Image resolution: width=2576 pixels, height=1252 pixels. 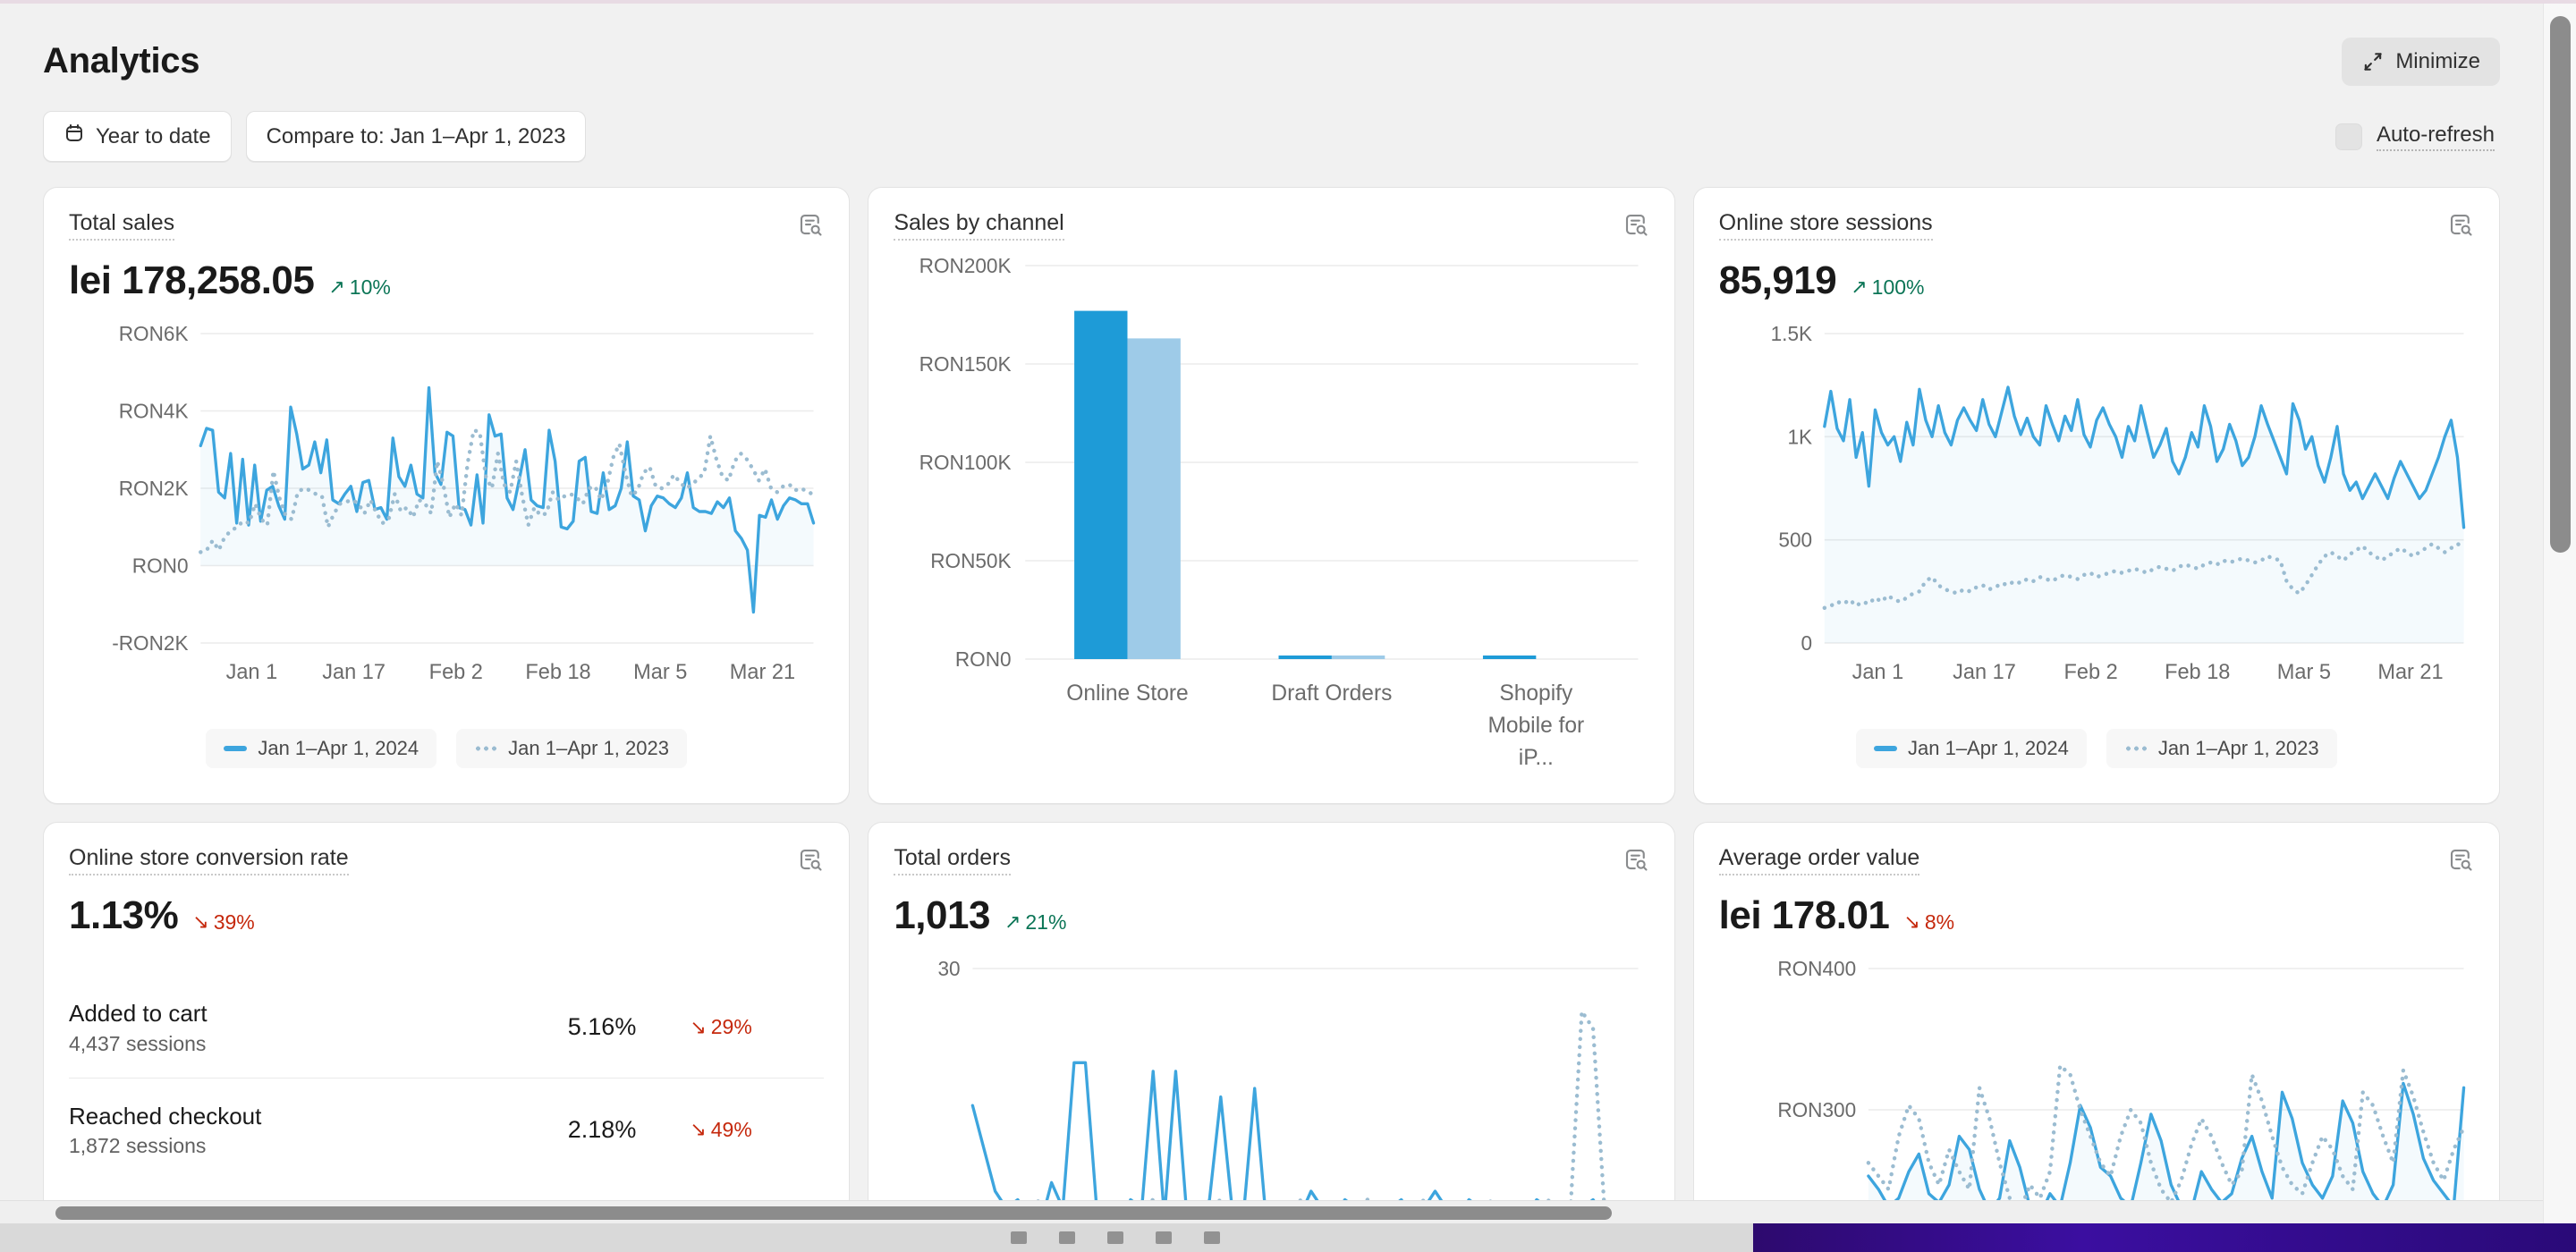 I want to click on compare-button: Compare to: Jan 1–Apr 1, 2023, so click(x=416, y=136).